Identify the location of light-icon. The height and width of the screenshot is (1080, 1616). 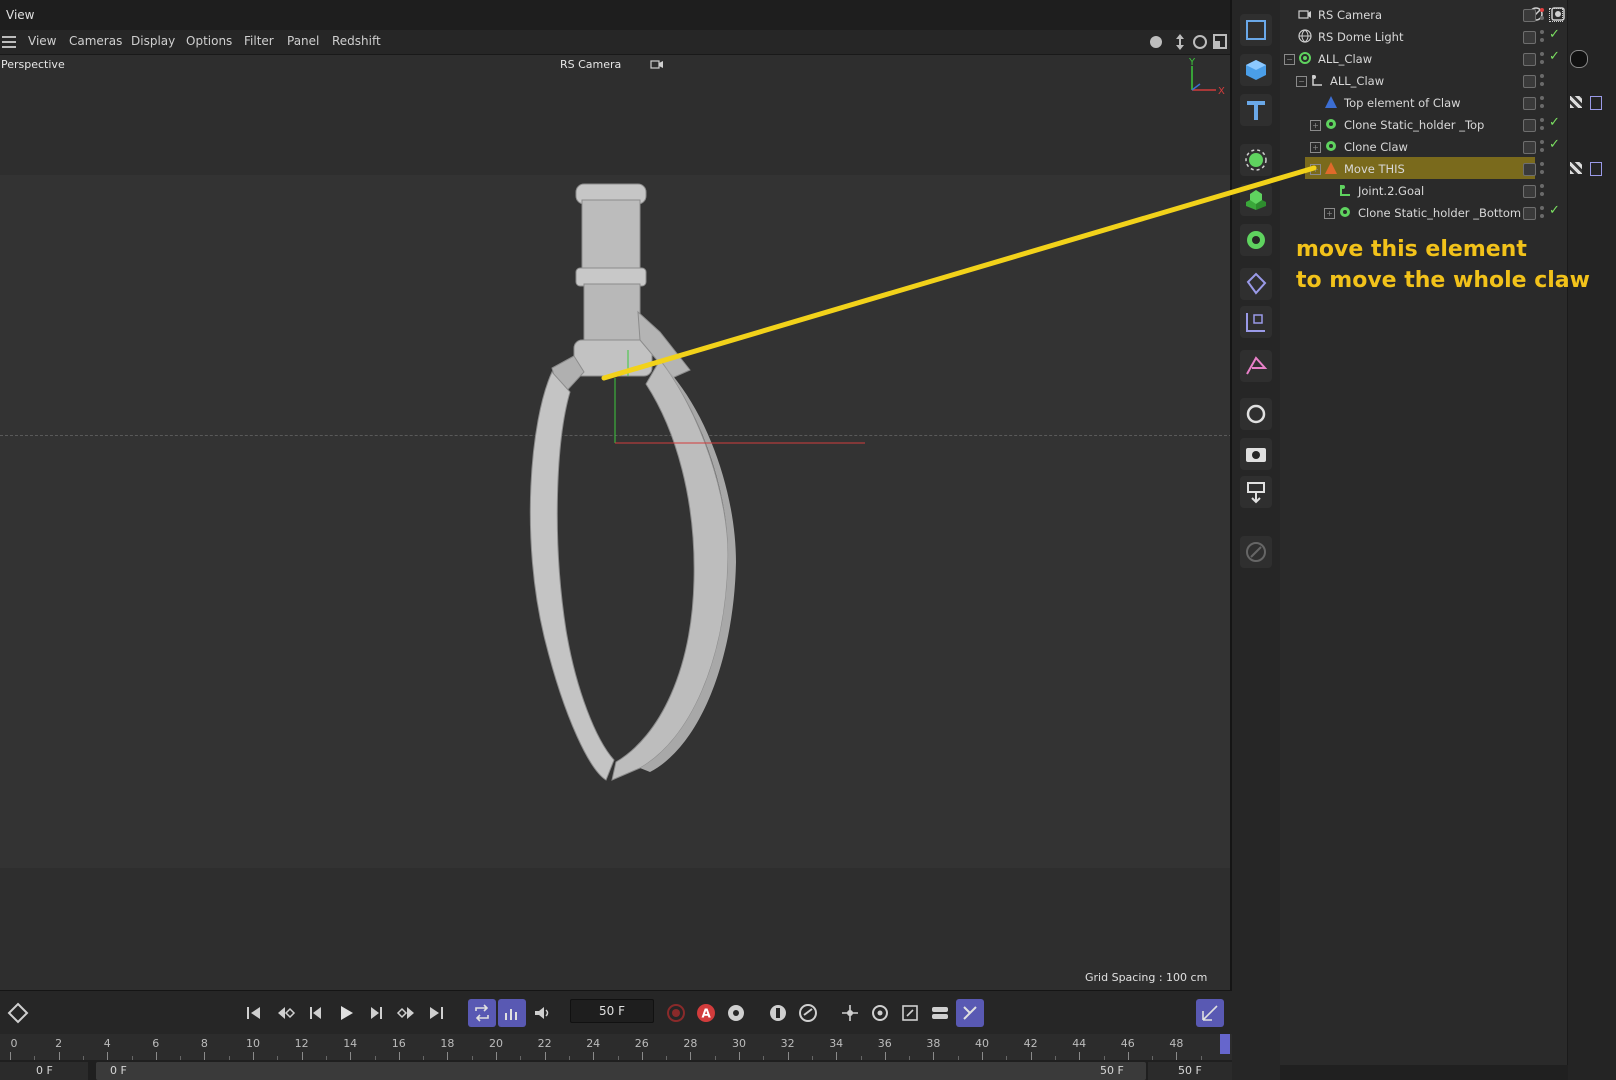
(1256, 414).